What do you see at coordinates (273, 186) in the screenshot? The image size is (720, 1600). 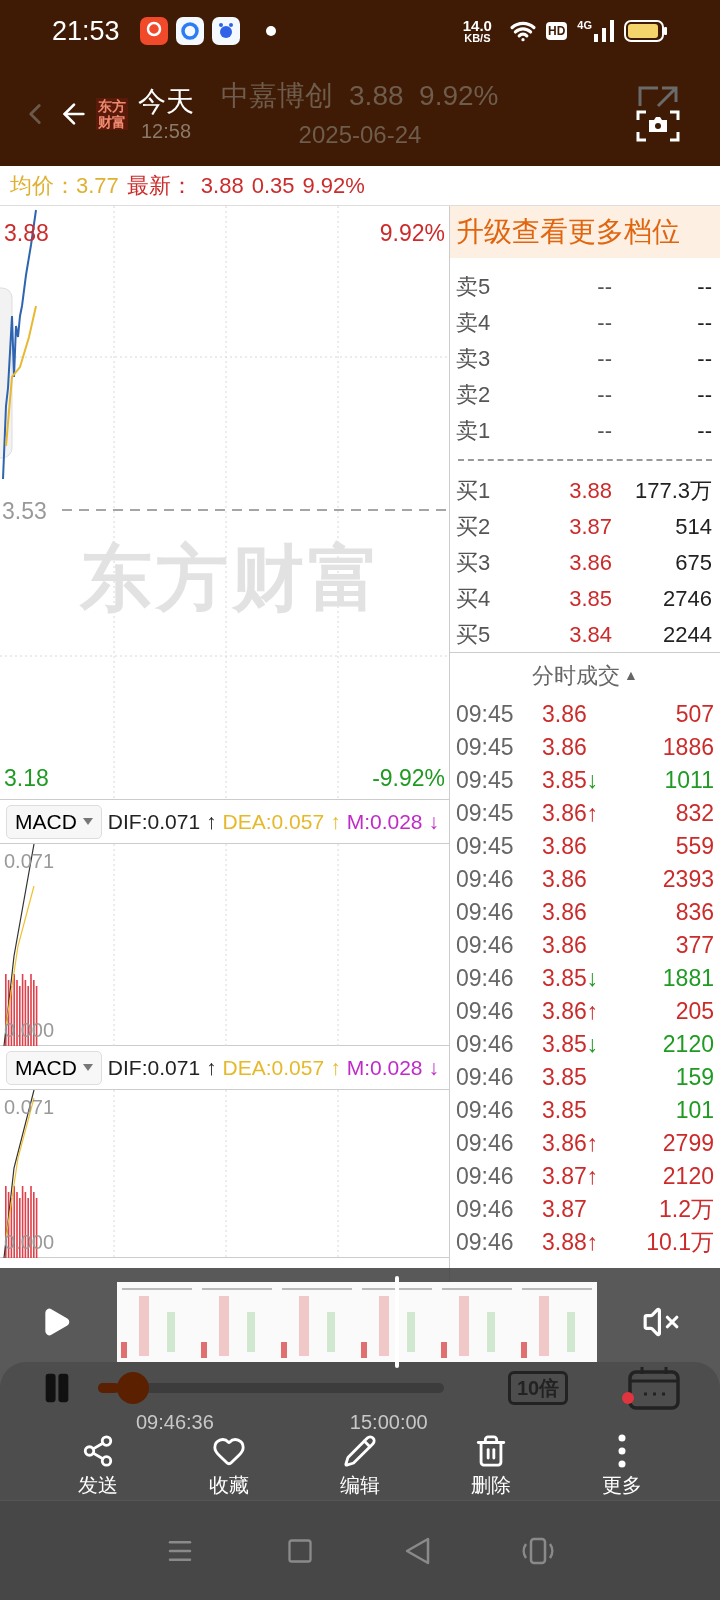 I see `price-change: 0.35` at bounding box center [273, 186].